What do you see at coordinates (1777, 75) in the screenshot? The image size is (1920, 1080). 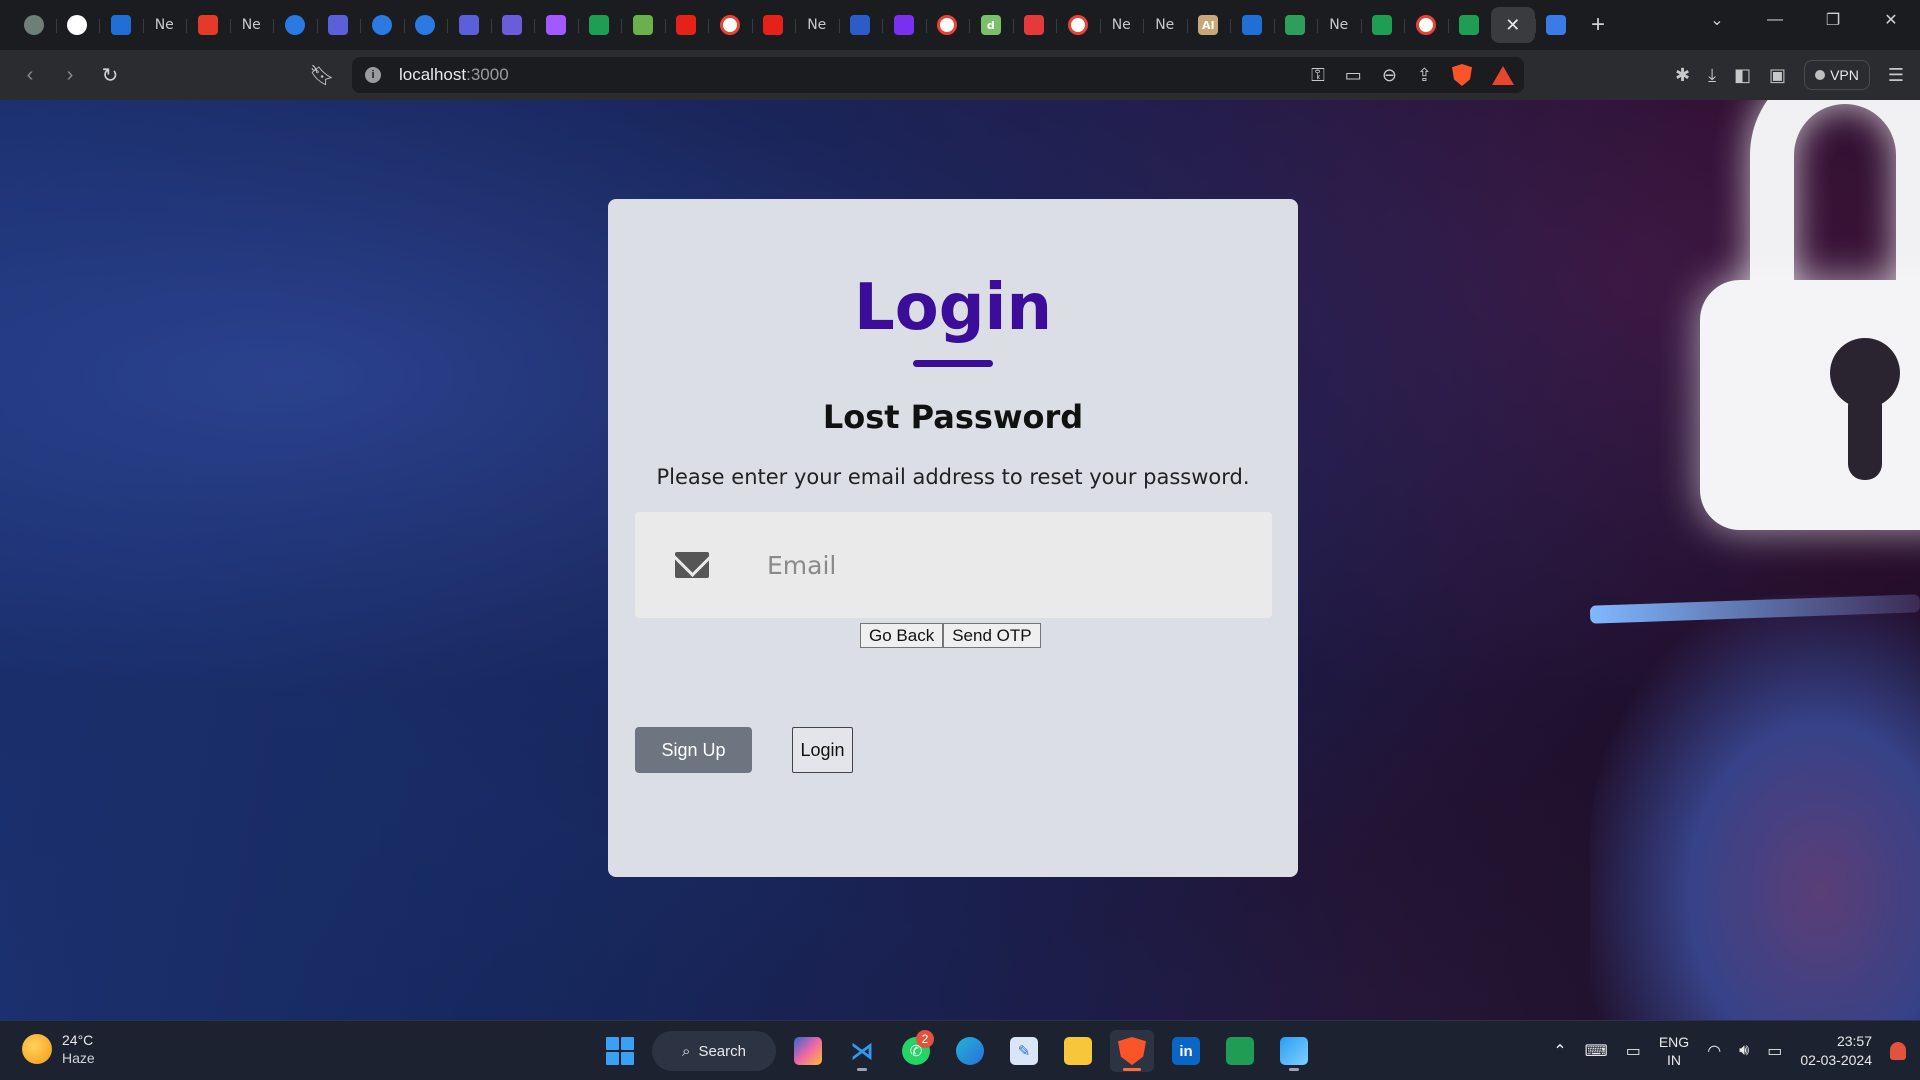 I see `wallet-icon: ▣` at bounding box center [1777, 75].